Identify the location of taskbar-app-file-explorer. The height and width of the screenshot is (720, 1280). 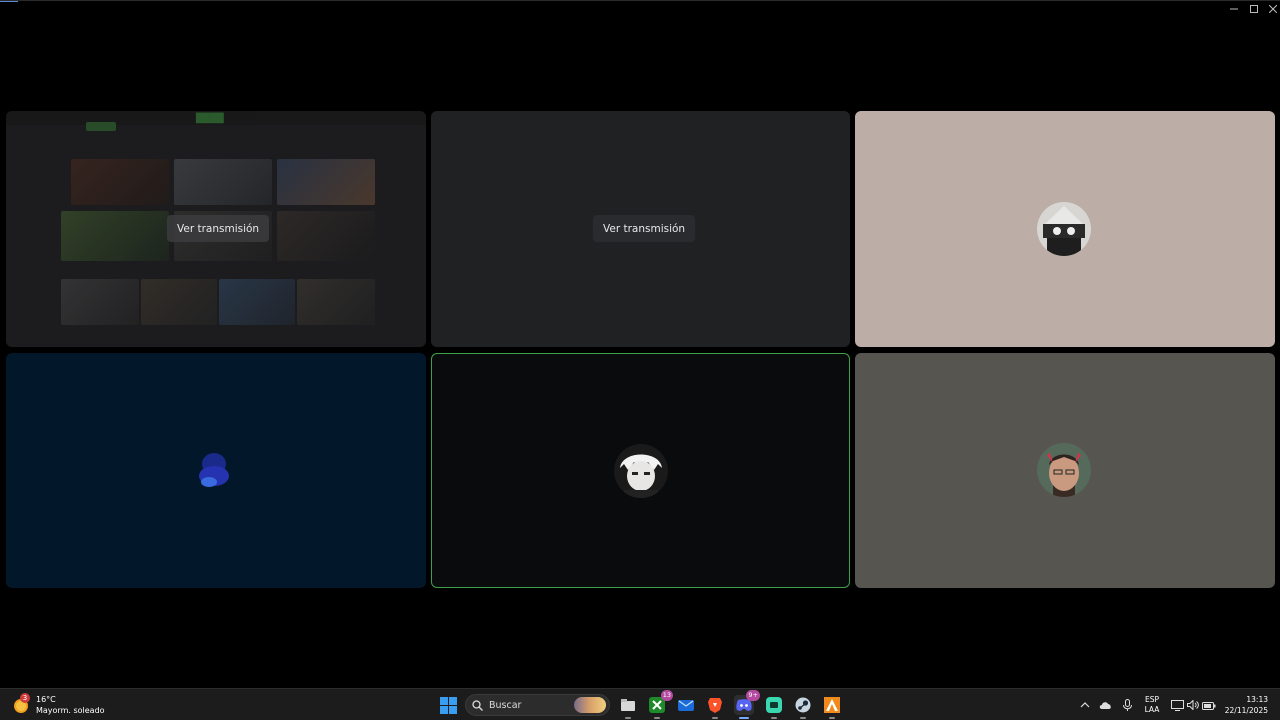
(628, 707).